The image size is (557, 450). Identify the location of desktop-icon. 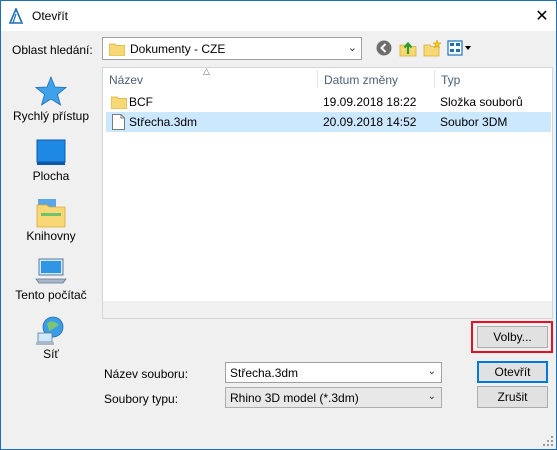
(51, 152).